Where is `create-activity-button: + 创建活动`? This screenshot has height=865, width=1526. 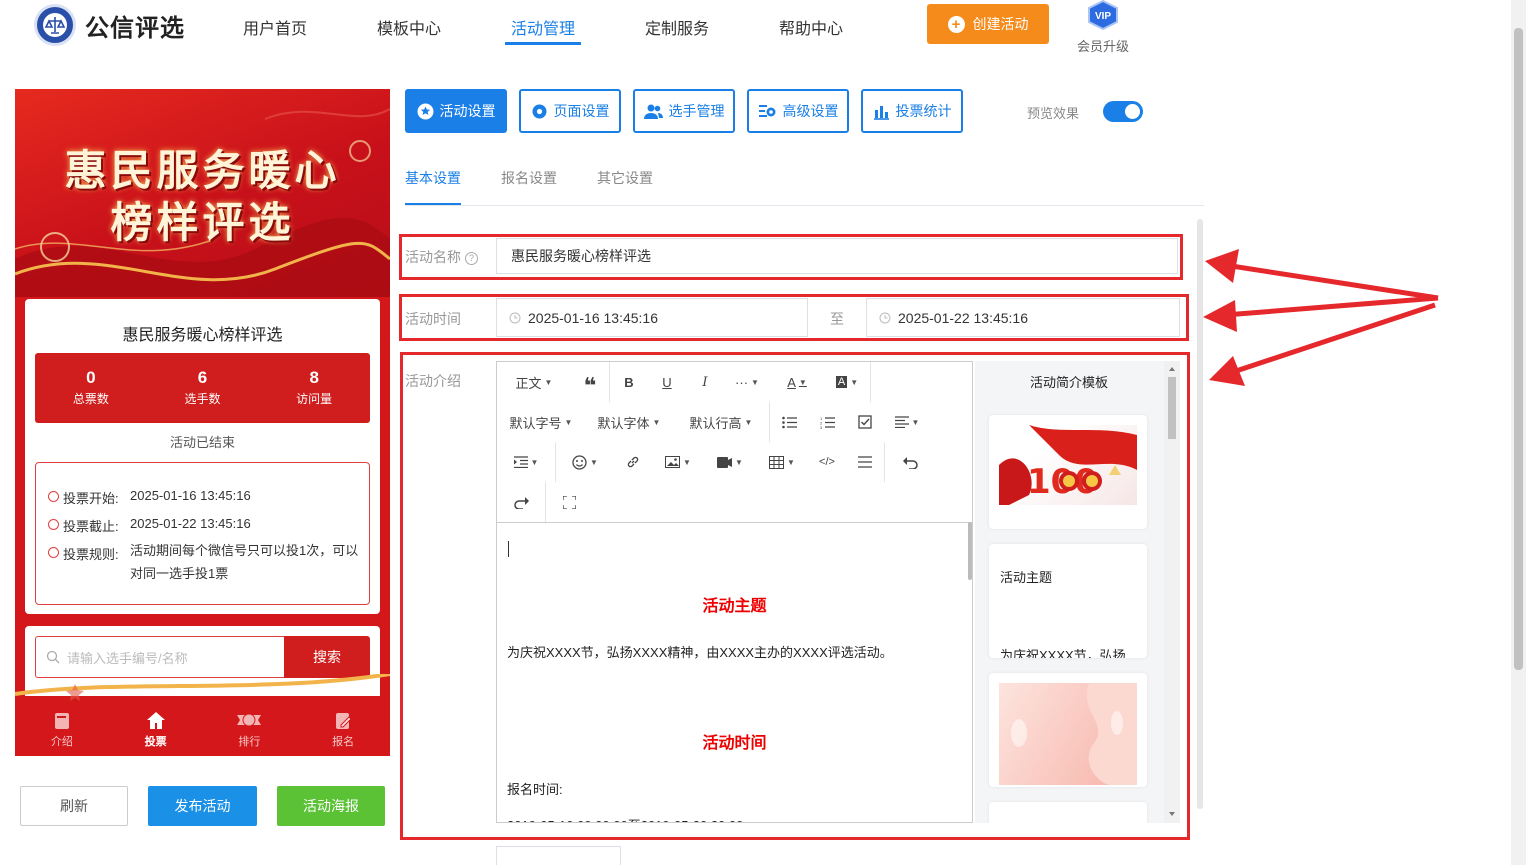
create-activity-button: + 创建活动 is located at coordinates (988, 24).